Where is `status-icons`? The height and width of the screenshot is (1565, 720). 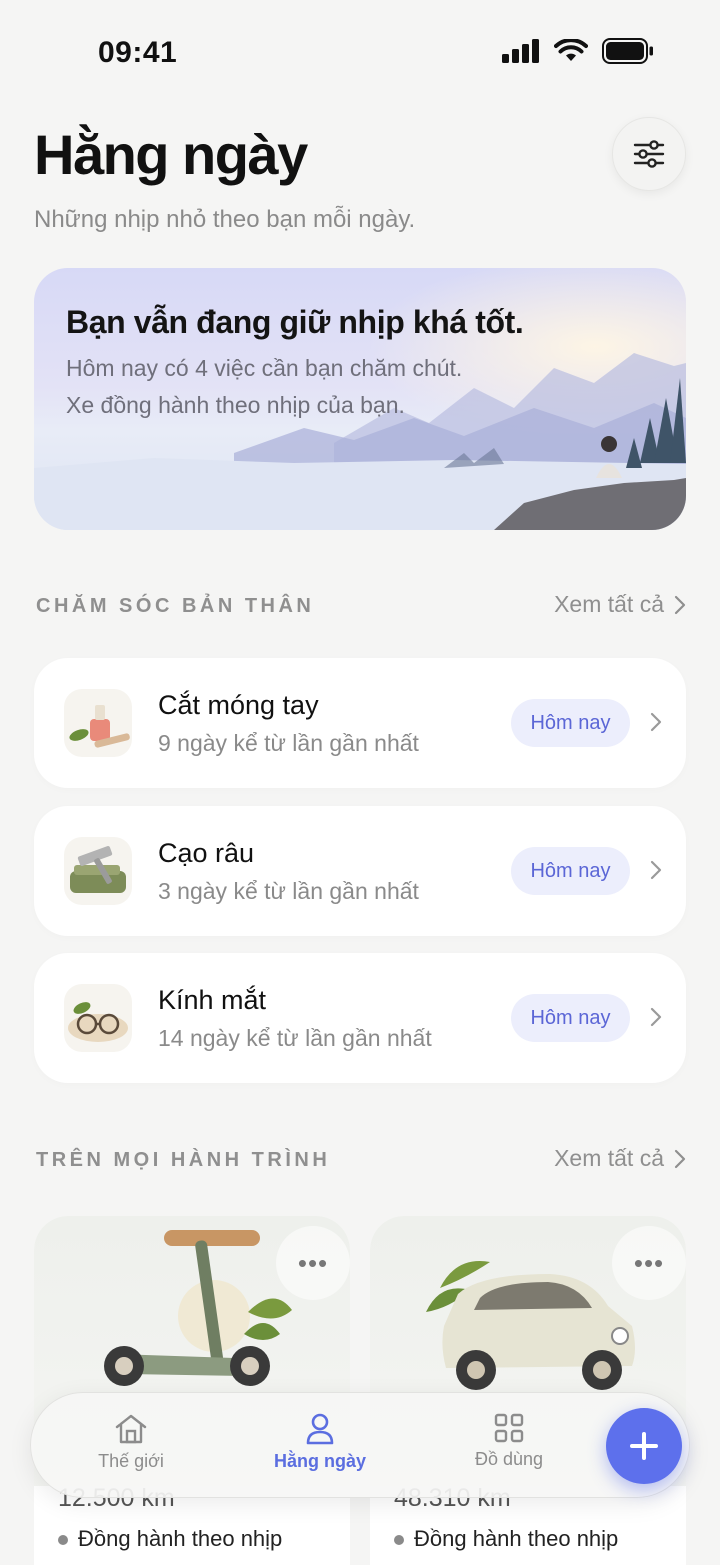
status-icons is located at coordinates (578, 51).